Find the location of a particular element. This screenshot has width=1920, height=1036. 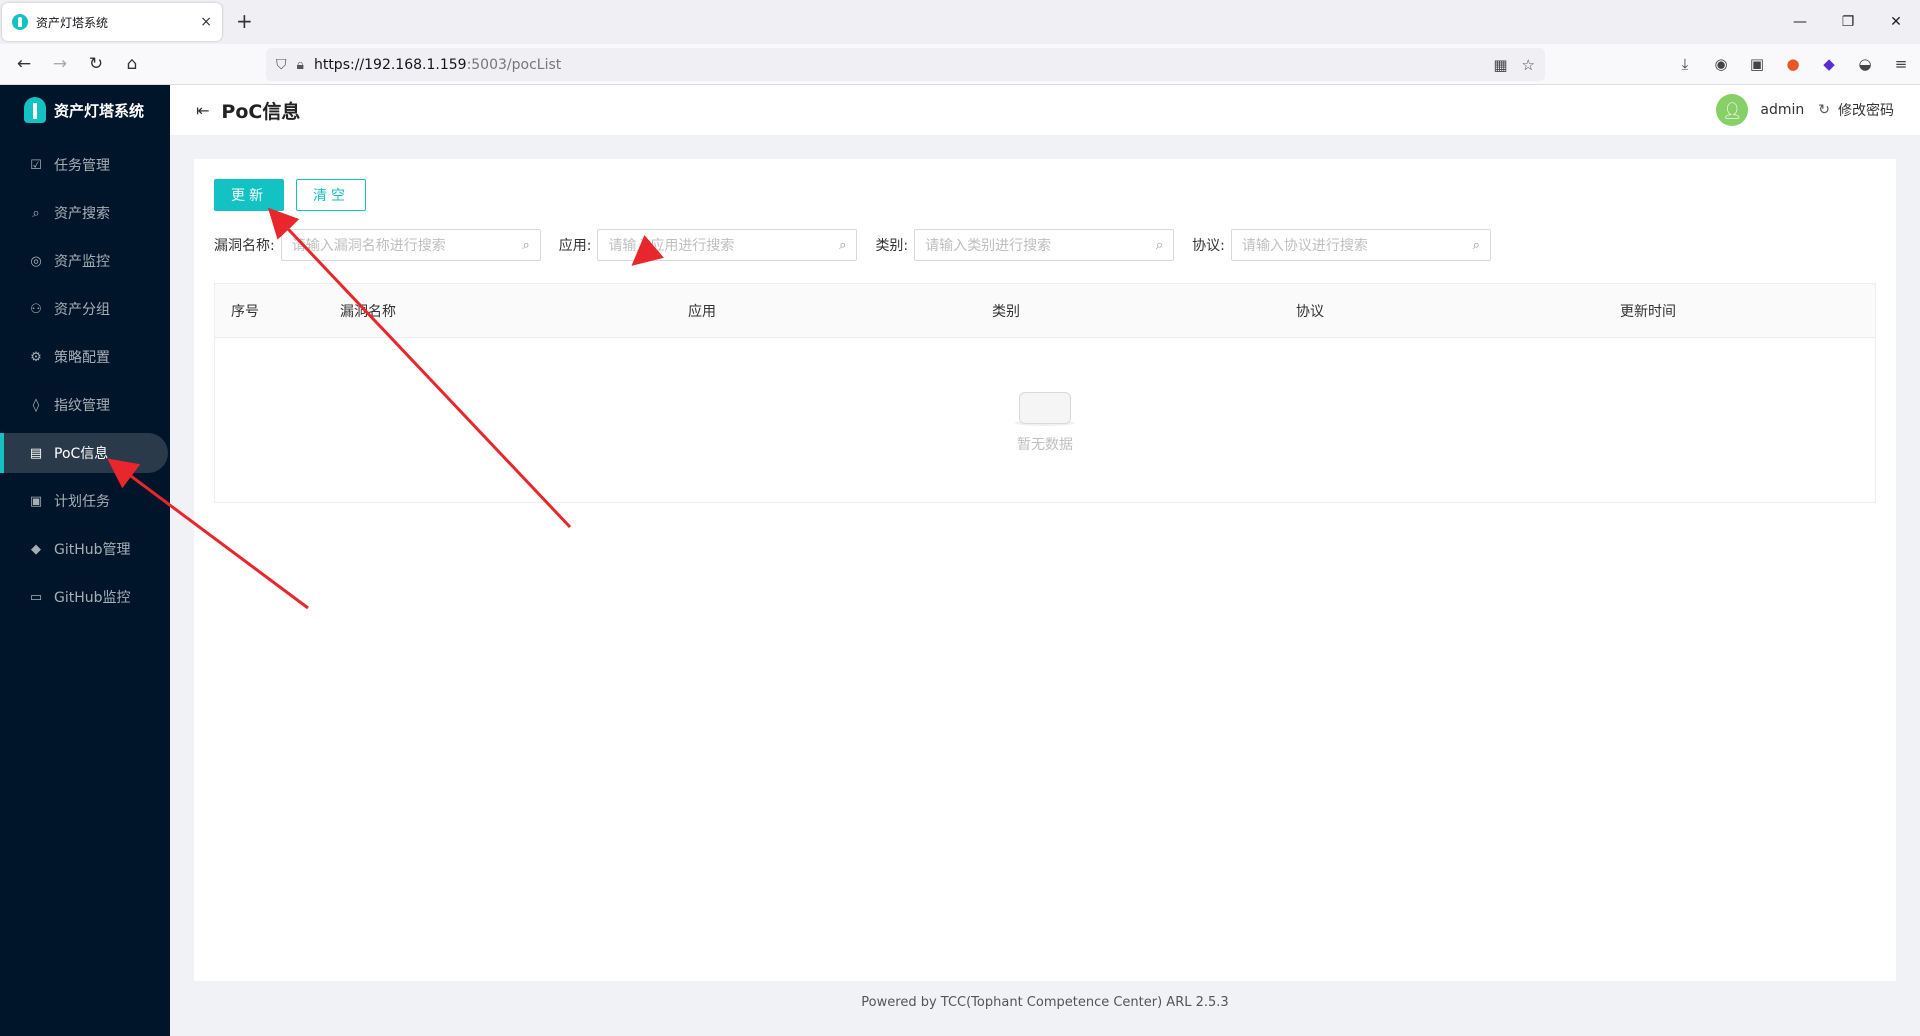

sidebar-item-policy-config: ⚙ 策略配置 is located at coordinates (85, 357).